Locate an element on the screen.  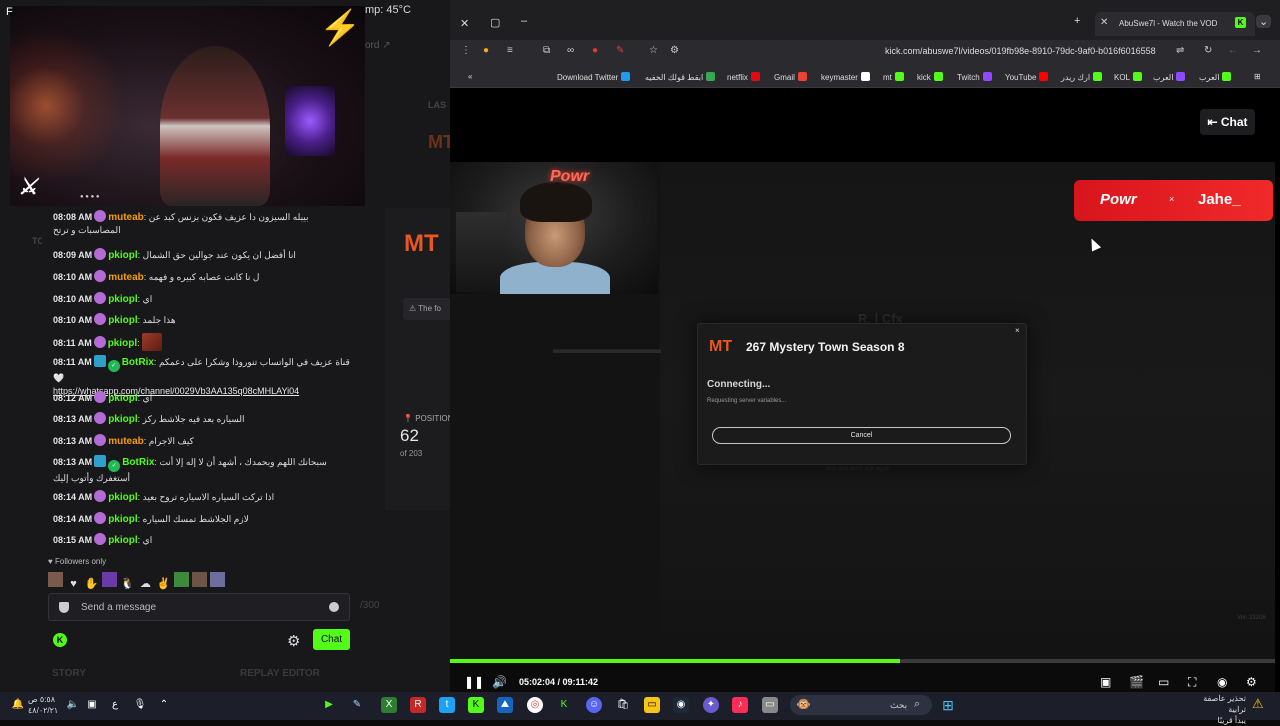
app-kick-studio-icon: K is located at coordinates (564, 705).